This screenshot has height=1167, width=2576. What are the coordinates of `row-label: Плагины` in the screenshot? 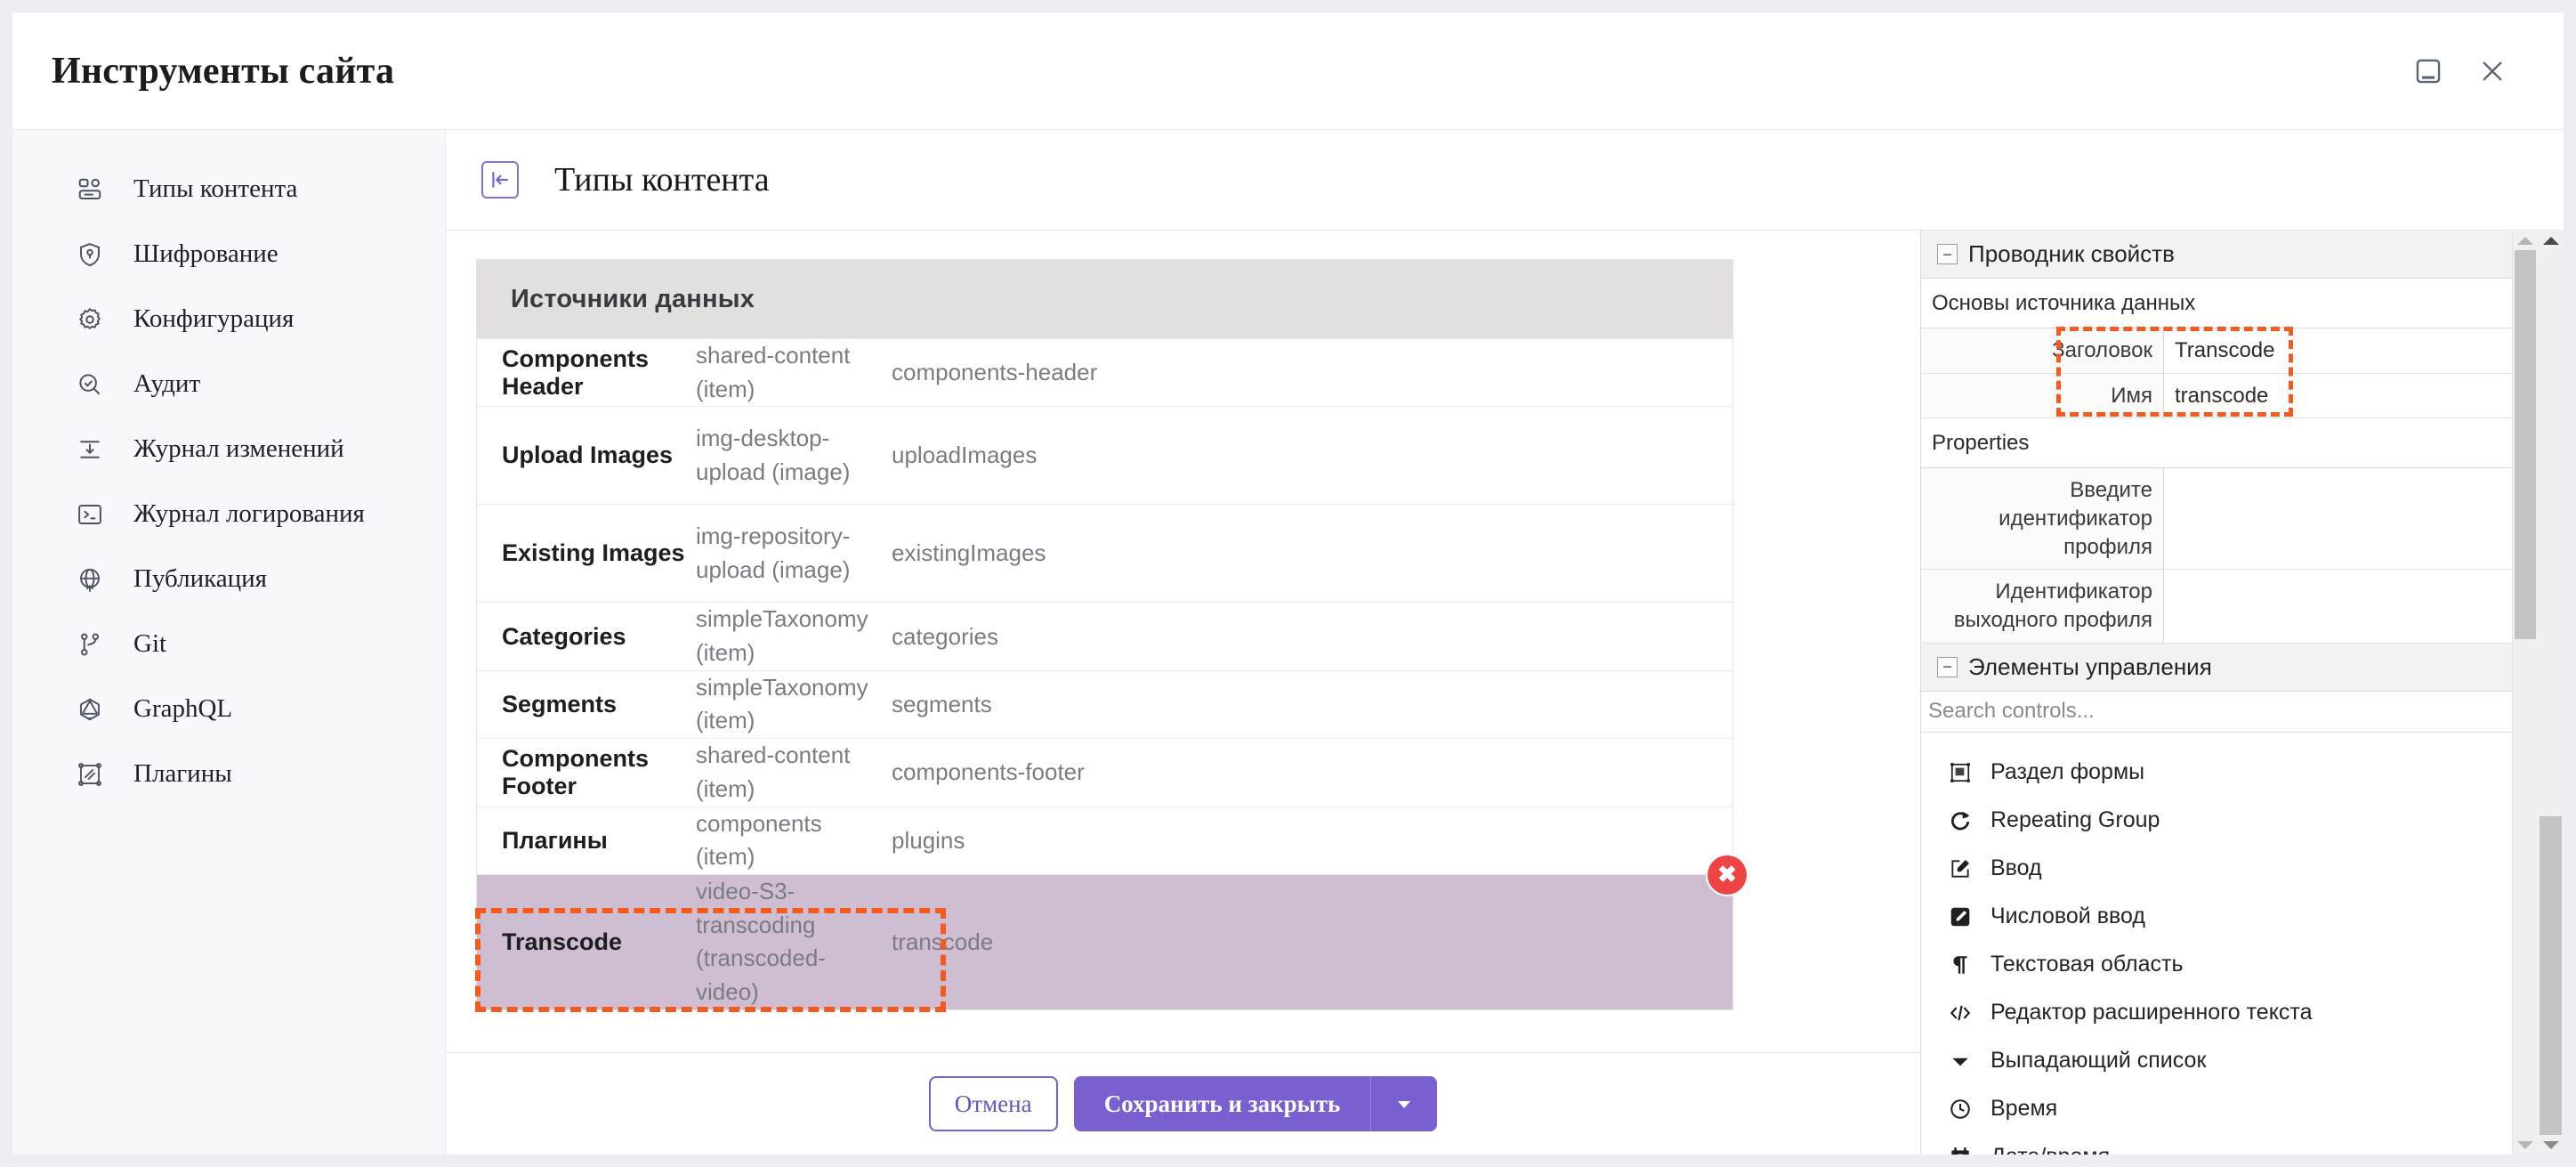 It's located at (555, 840).